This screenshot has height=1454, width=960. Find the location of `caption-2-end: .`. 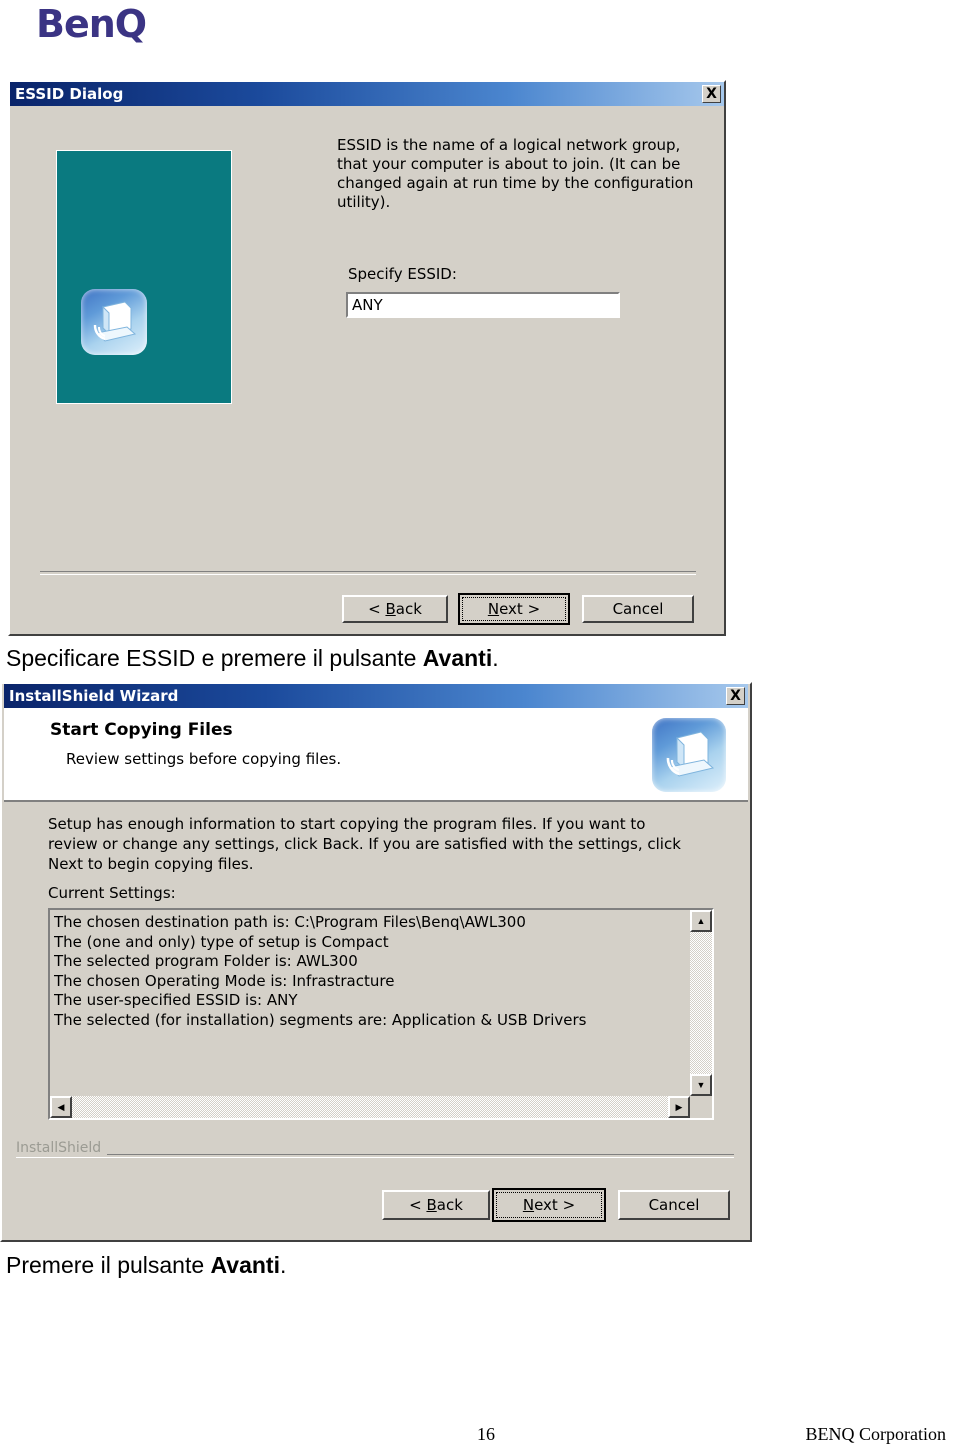

caption-2-end: . is located at coordinates (283, 1265).